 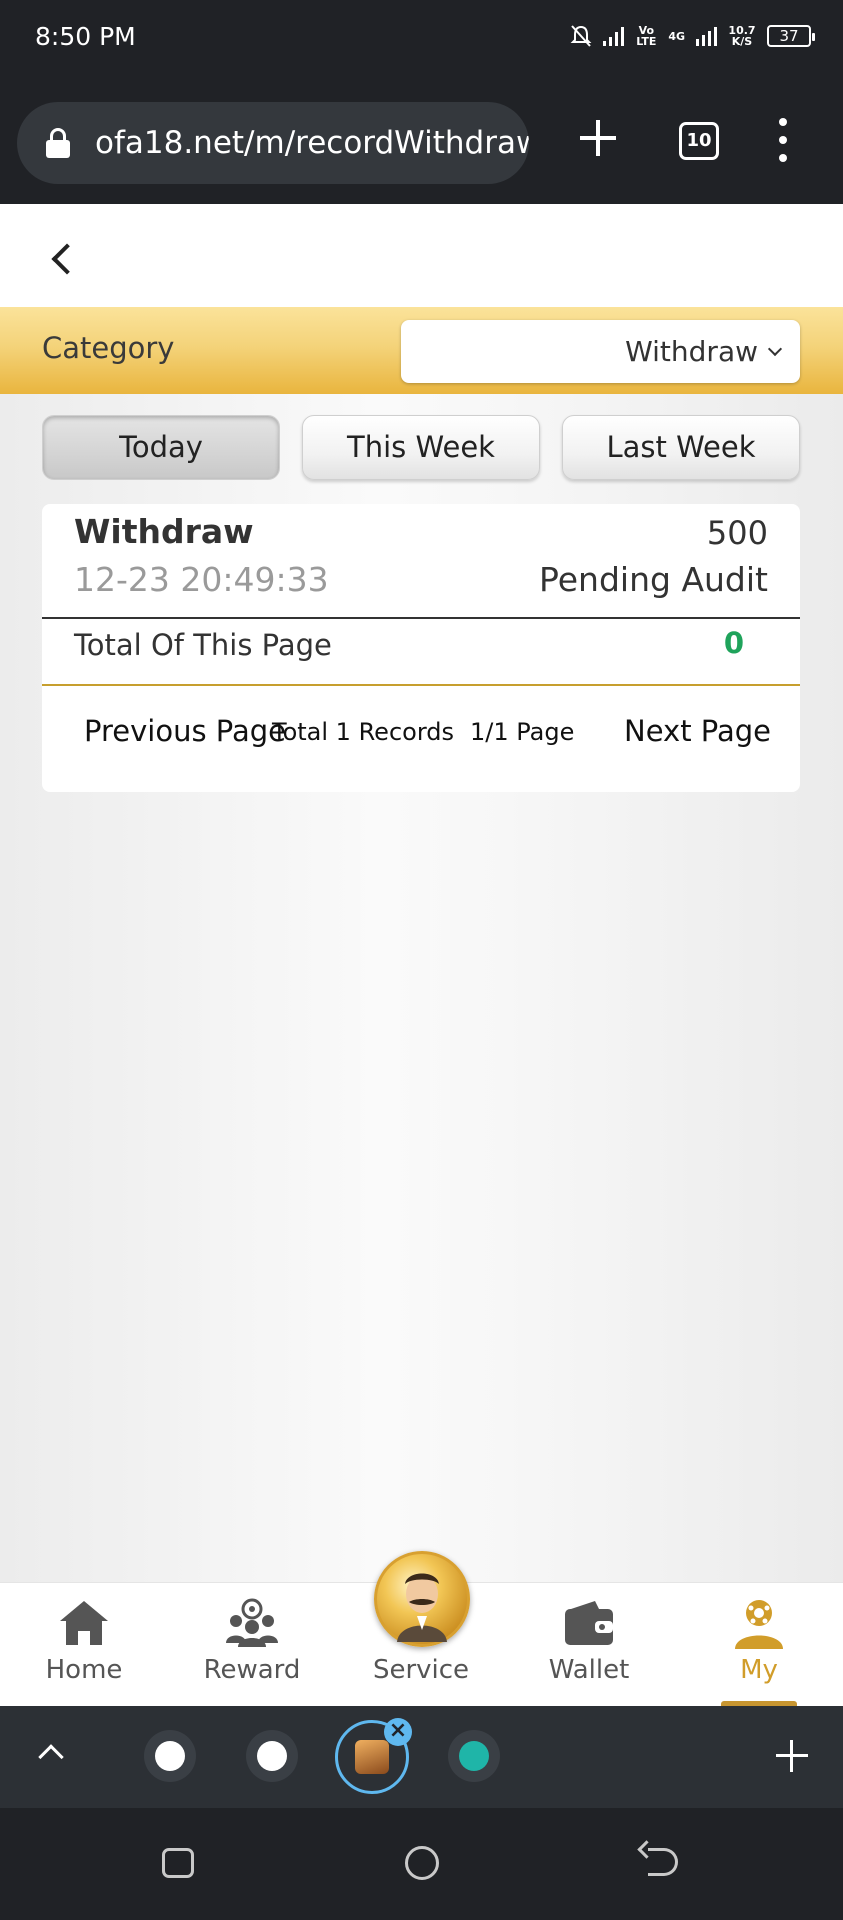 I want to click on lock-icon, so click(x=58, y=143).